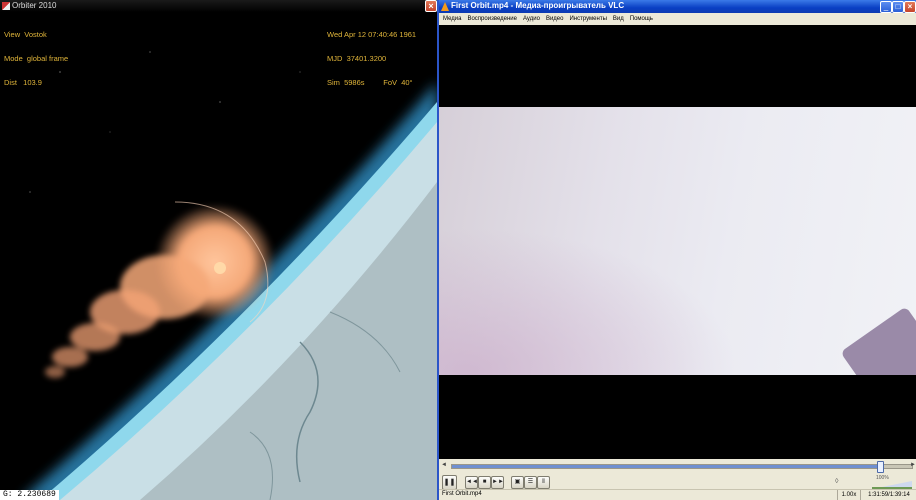 This screenshot has height=500, width=916. I want to click on video-shade, so click(589, 301).